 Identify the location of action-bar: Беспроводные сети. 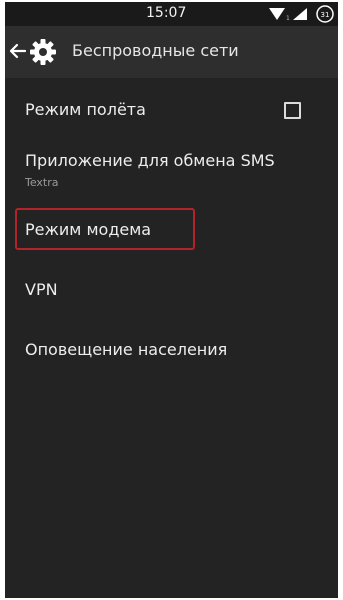
(171, 52).